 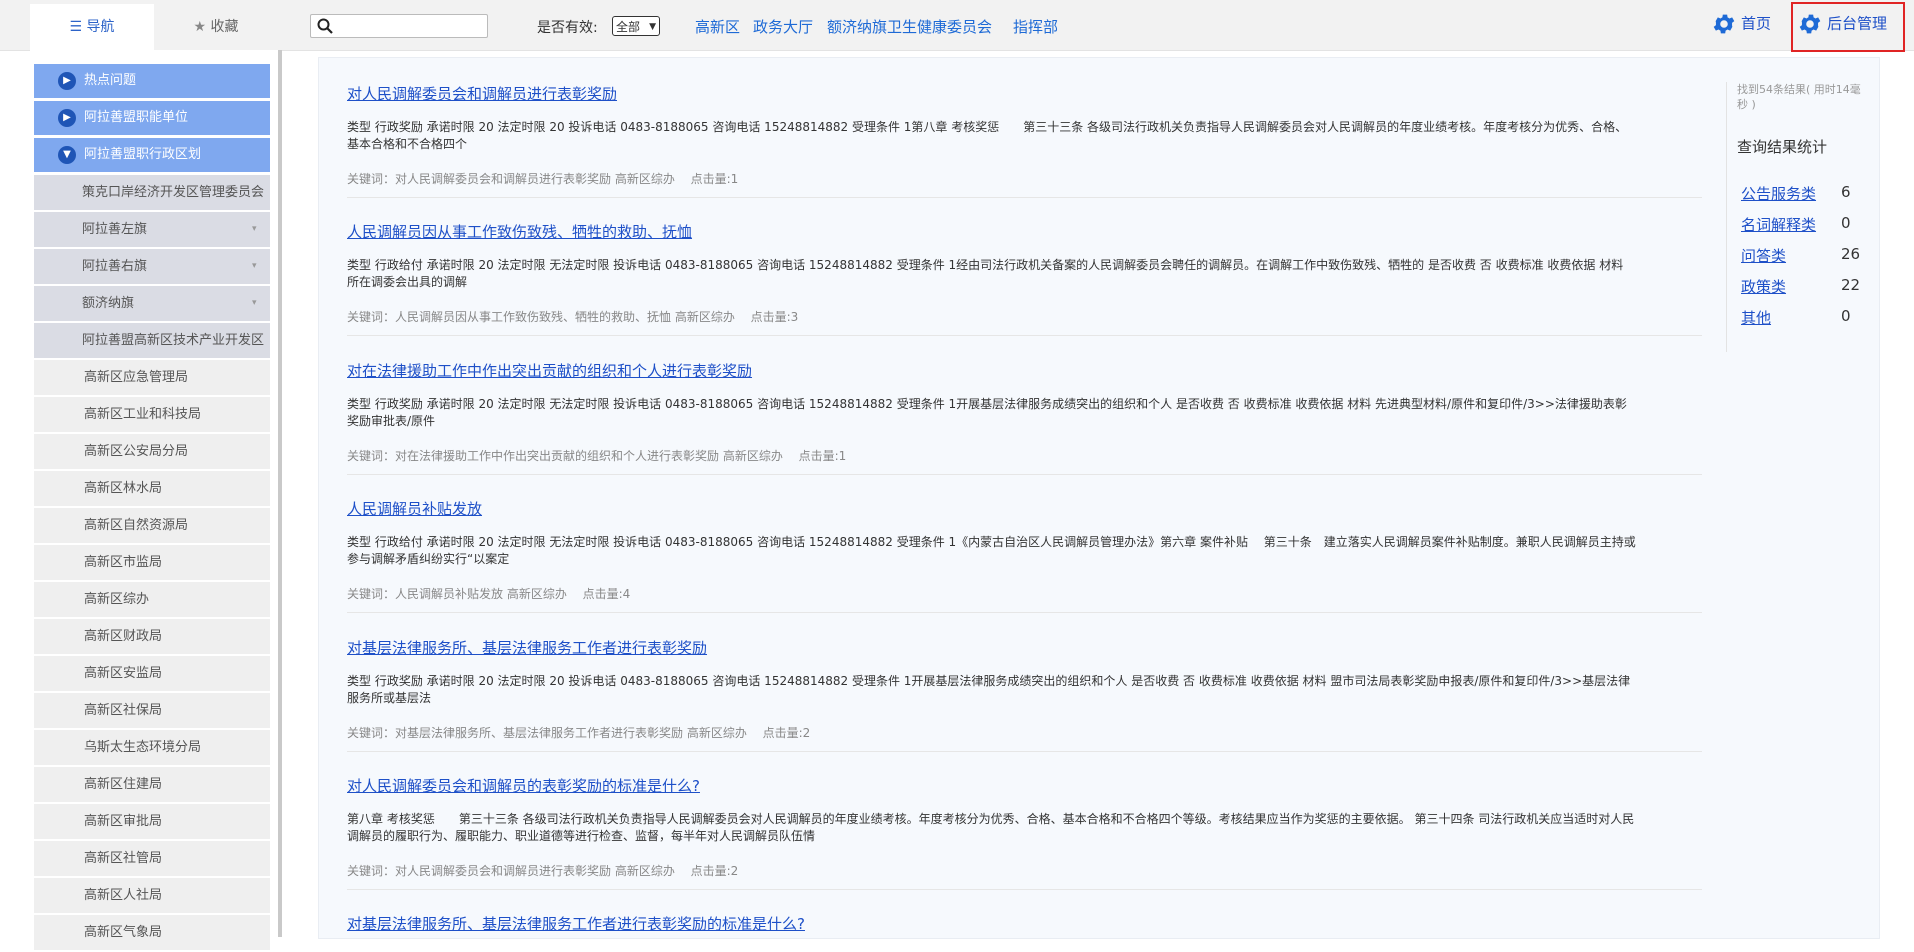 I want to click on sidebar-leaf: 高新区住建局, so click(x=152, y=785).